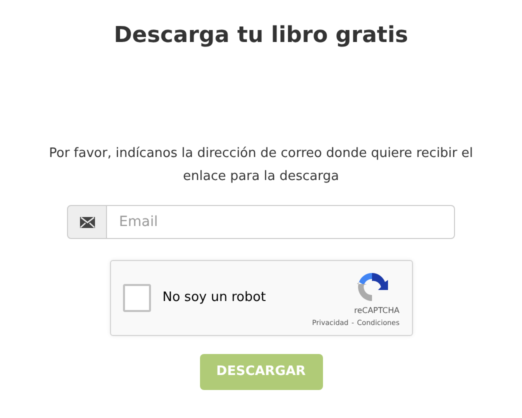 The height and width of the screenshot is (418, 522). Describe the element at coordinates (377, 310) in the screenshot. I see `recaptcha-brand: reCAPTCHA` at that location.